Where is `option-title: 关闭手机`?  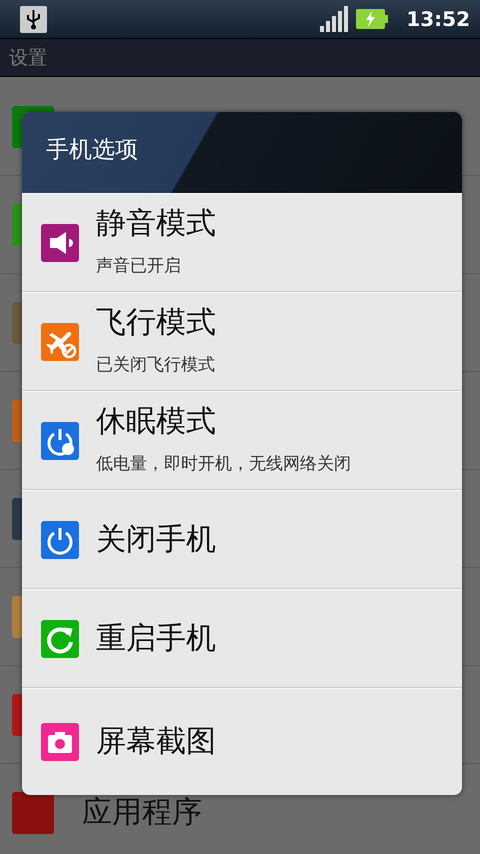
option-title: 关闭手机 is located at coordinates (156, 540).